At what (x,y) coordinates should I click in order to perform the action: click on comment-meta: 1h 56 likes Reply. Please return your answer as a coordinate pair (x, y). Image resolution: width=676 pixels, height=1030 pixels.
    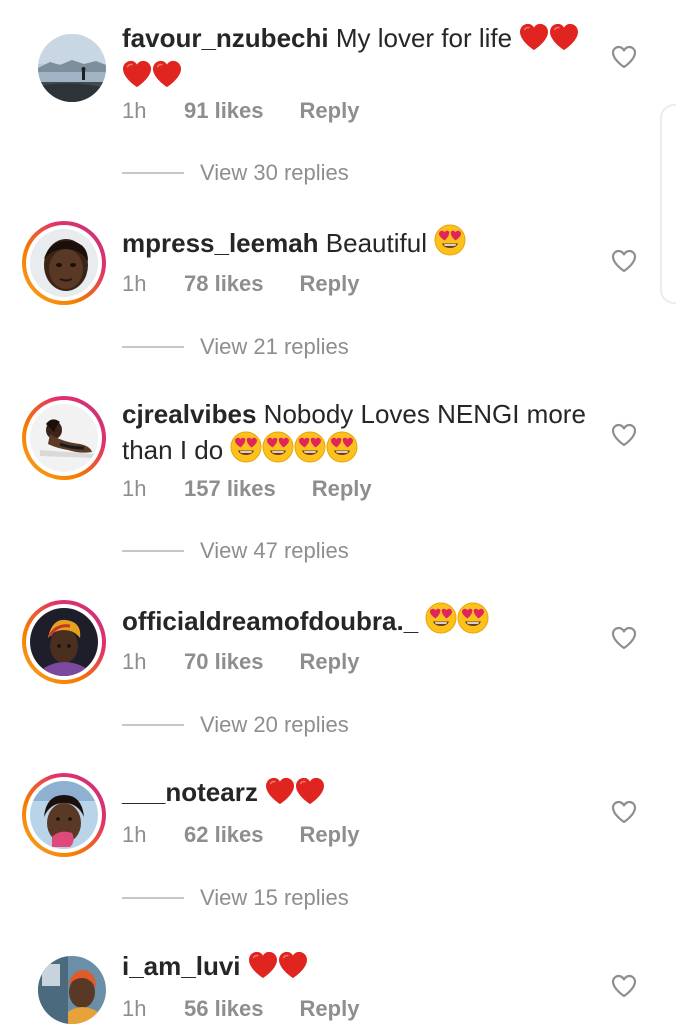
    Looking at the image, I should click on (240, 1009).